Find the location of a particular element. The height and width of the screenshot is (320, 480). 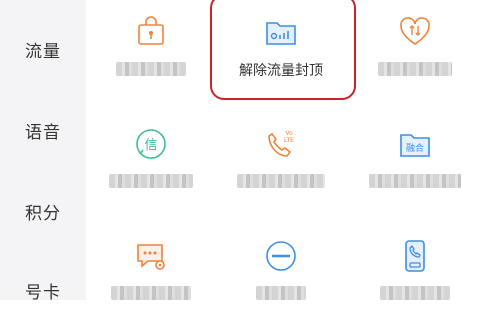

sidebar-item-points: 积分 is located at coordinates (43, 211).